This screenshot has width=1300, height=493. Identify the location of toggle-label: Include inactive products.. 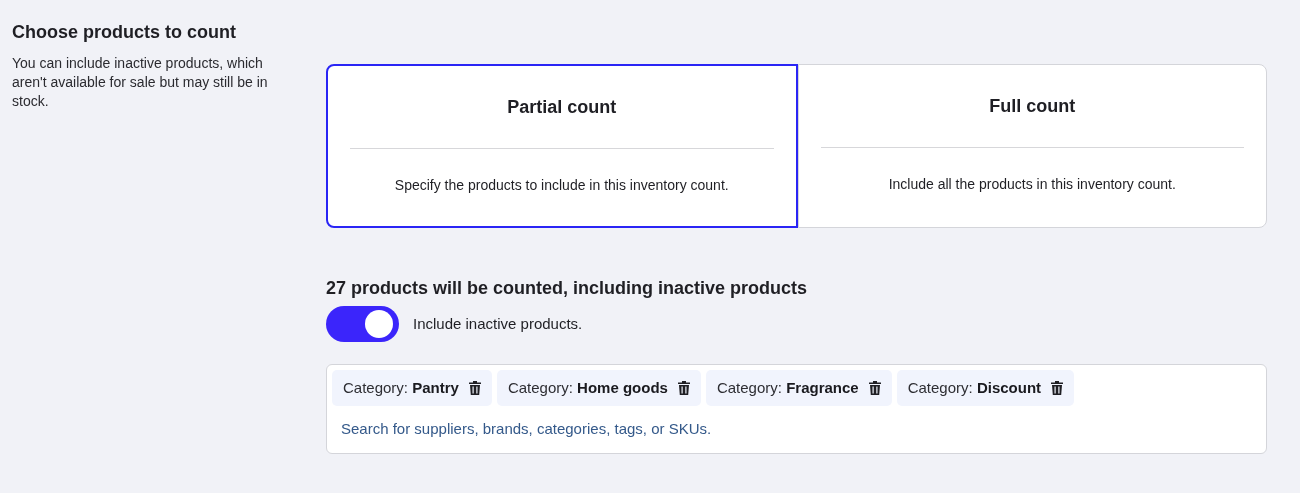
(498, 323).